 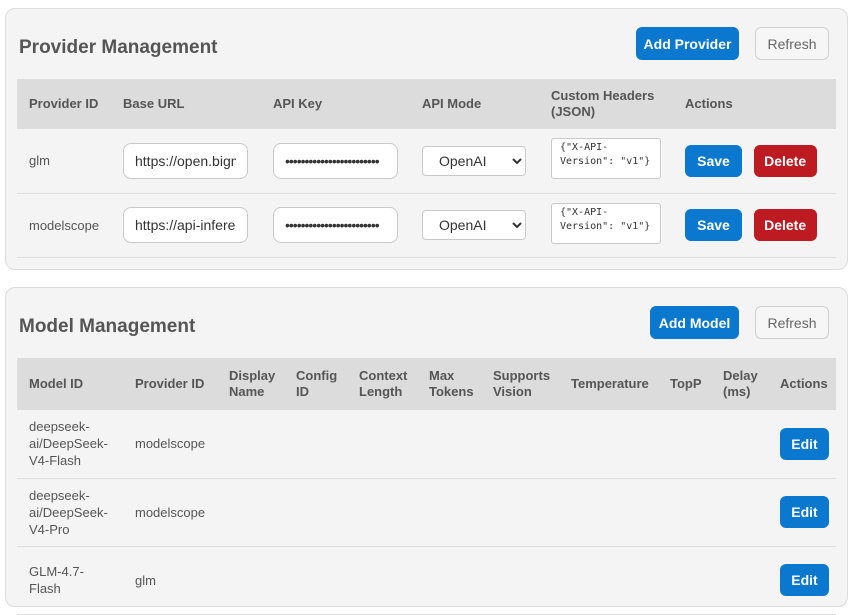 What do you see at coordinates (315, 384) in the screenshot?
I see `col-config-id: Config ID` at bounding box center [315, 384].